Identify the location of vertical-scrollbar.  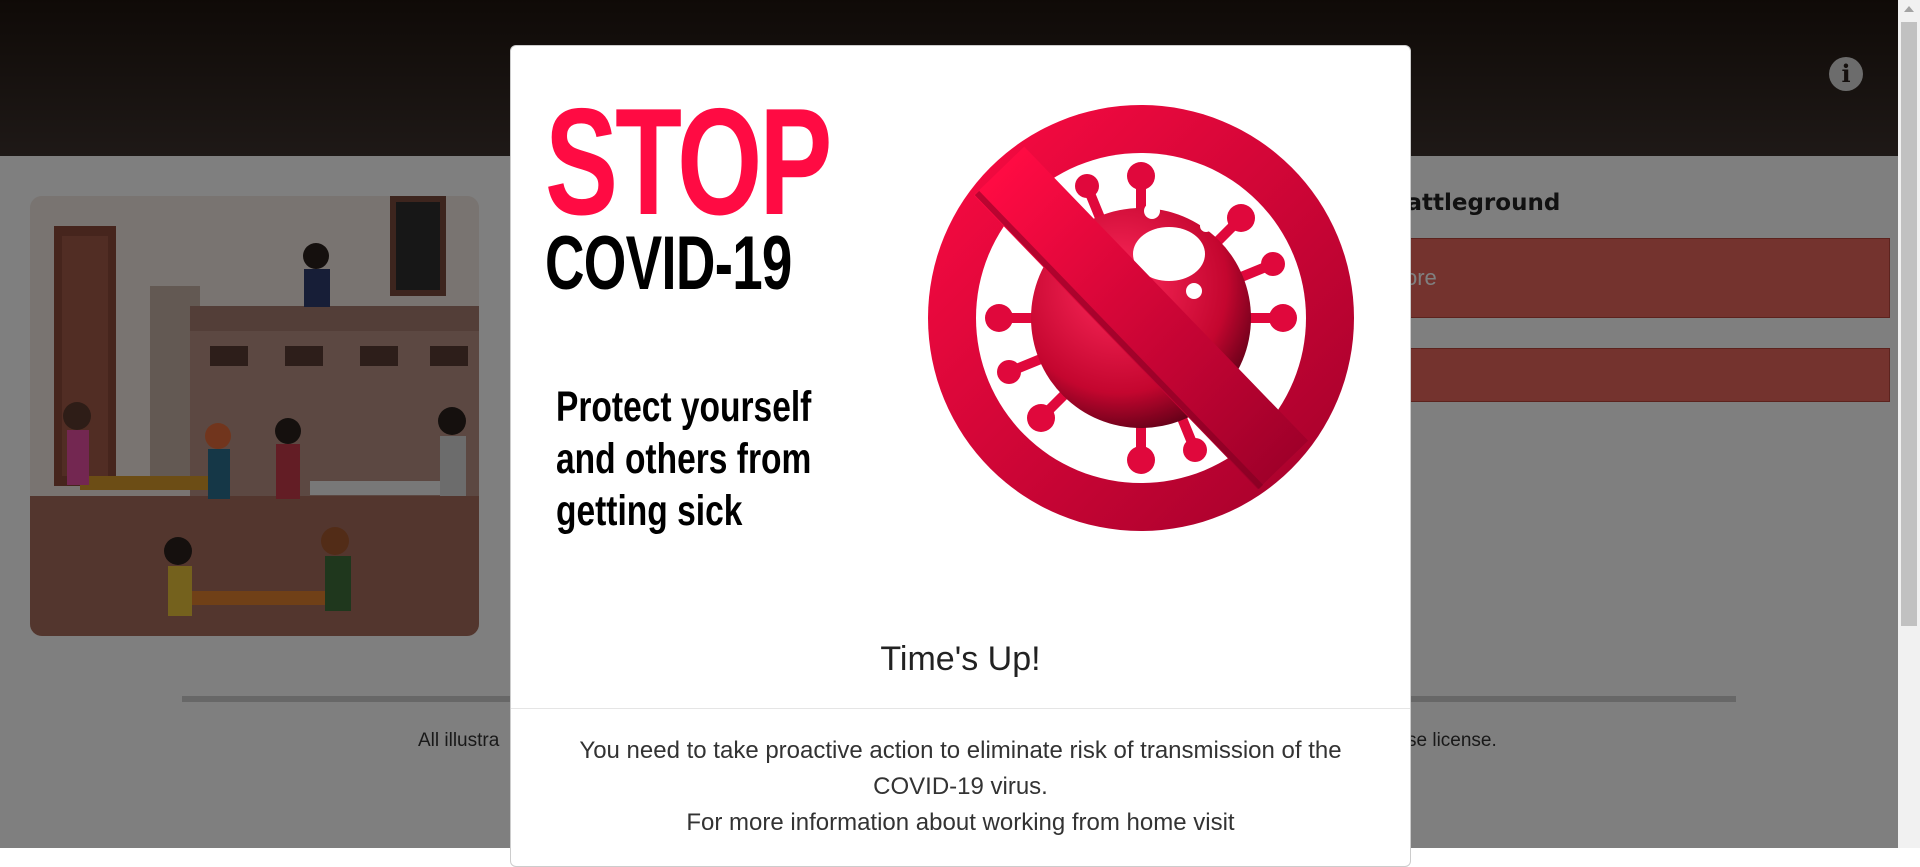
(1909, 424).